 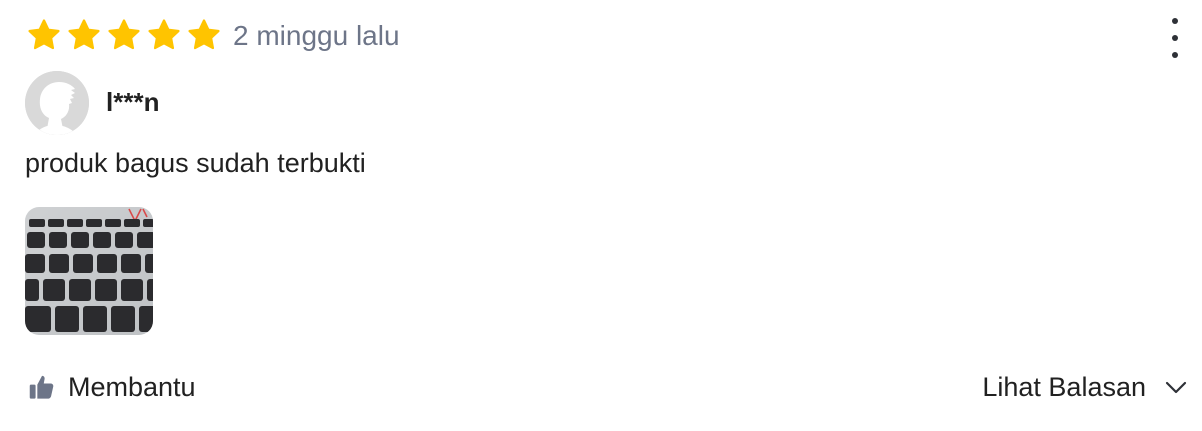 I want to click on view-replies-label: Lihat Balasan, so click(x=1064, y=387).